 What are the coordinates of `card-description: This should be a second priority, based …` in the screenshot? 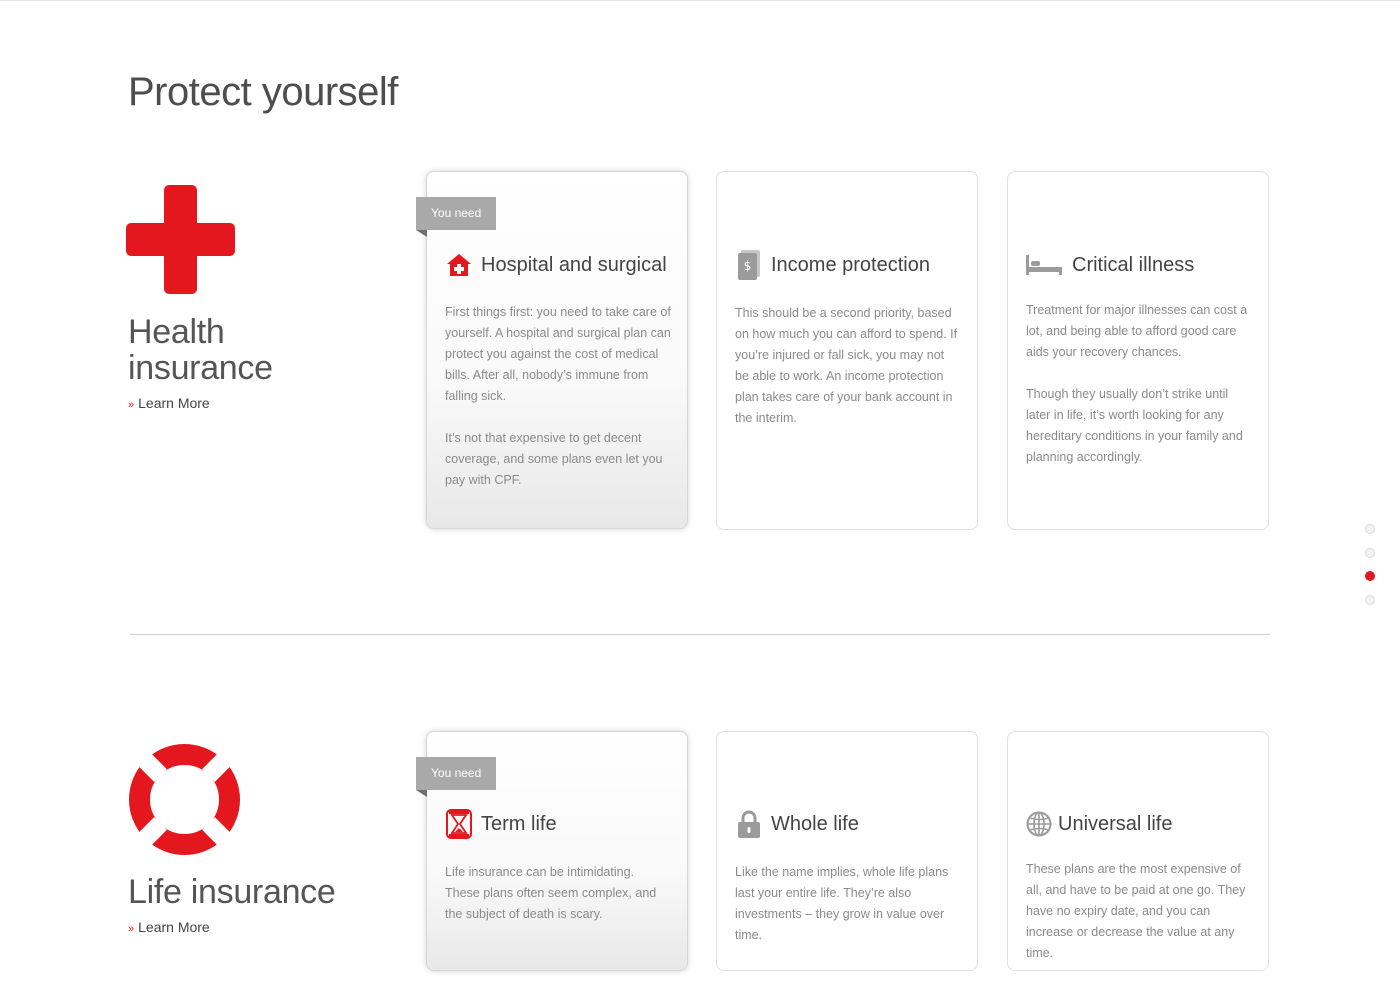 It's located at (848, 376).